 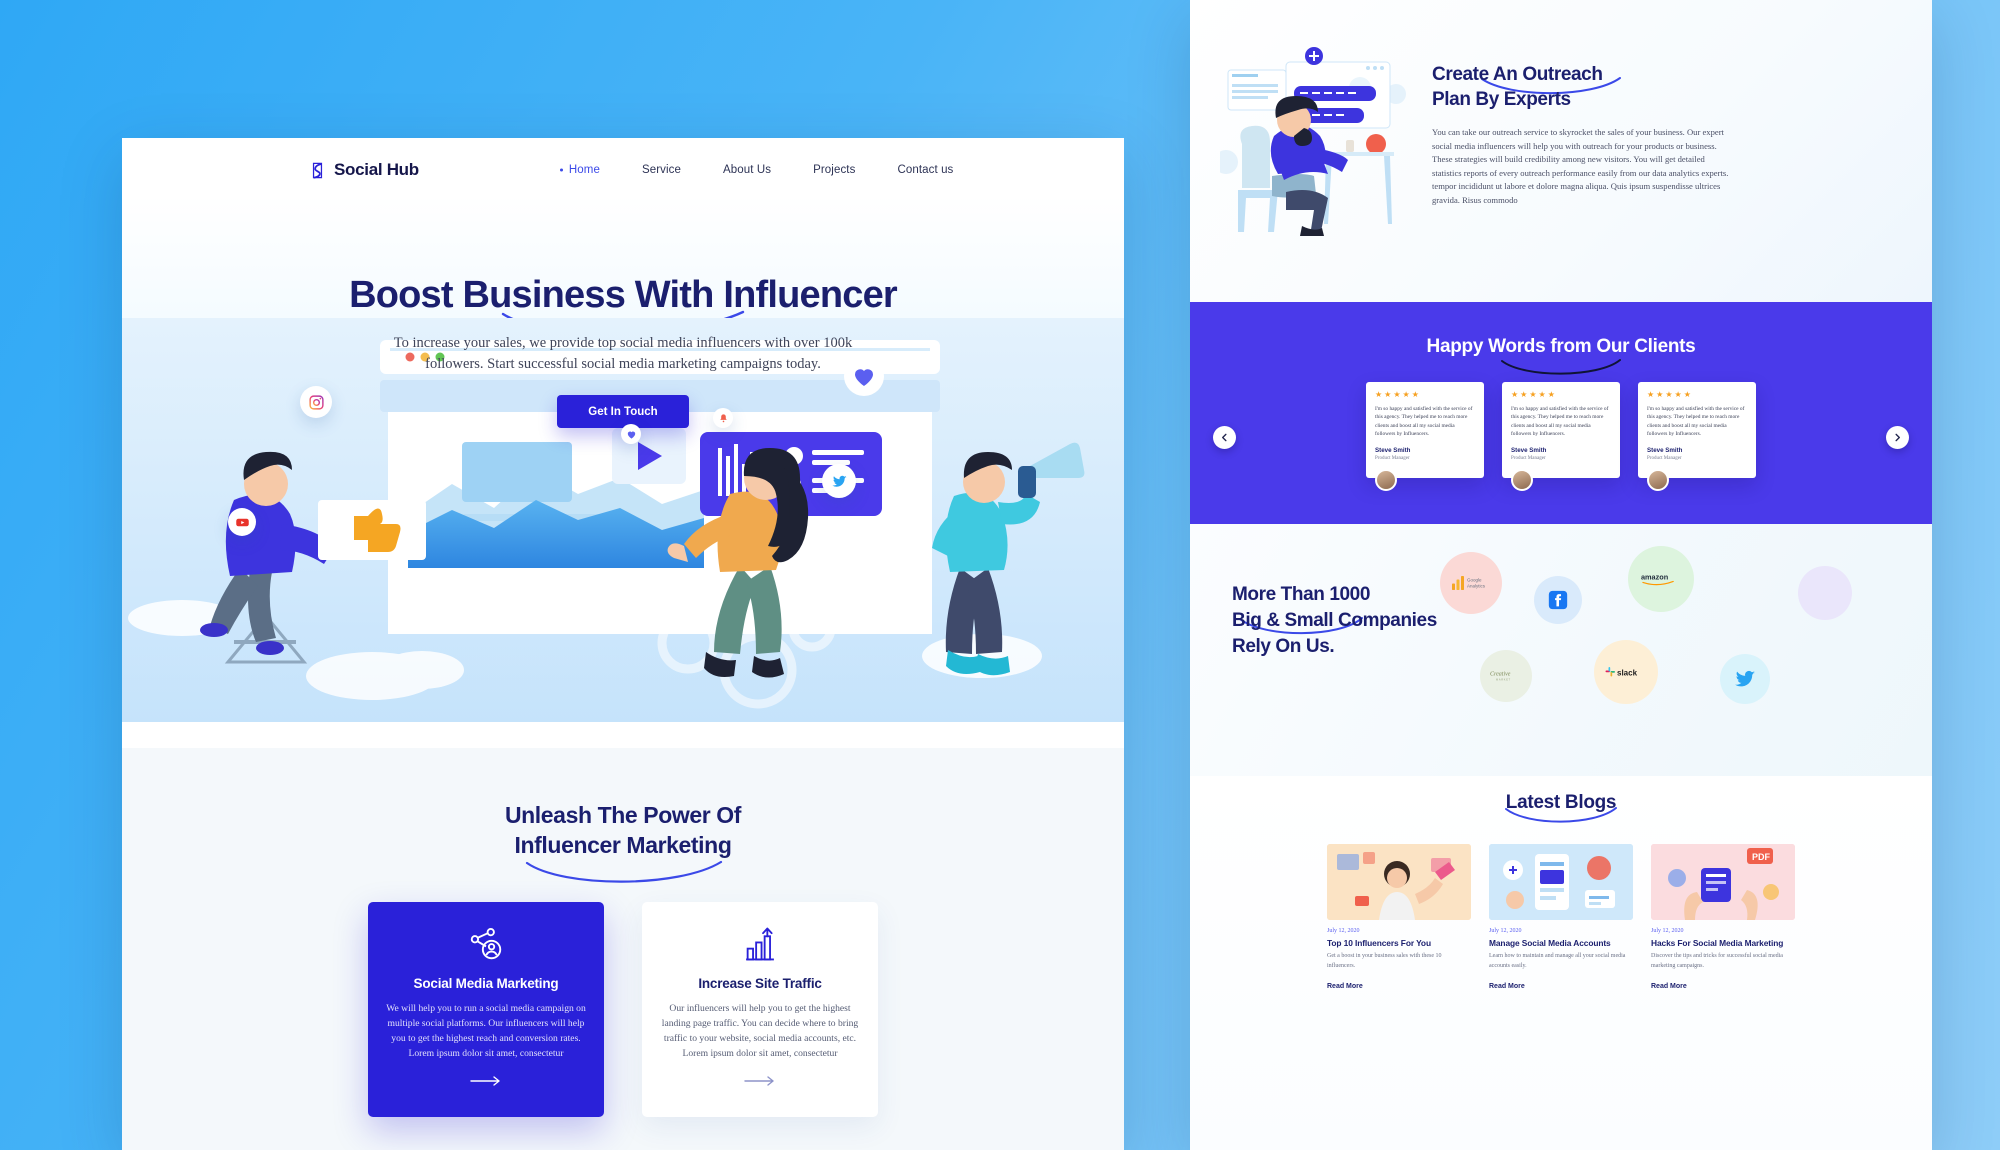 I want to click on chevron-left-icon, so click(x=1224, y=437).